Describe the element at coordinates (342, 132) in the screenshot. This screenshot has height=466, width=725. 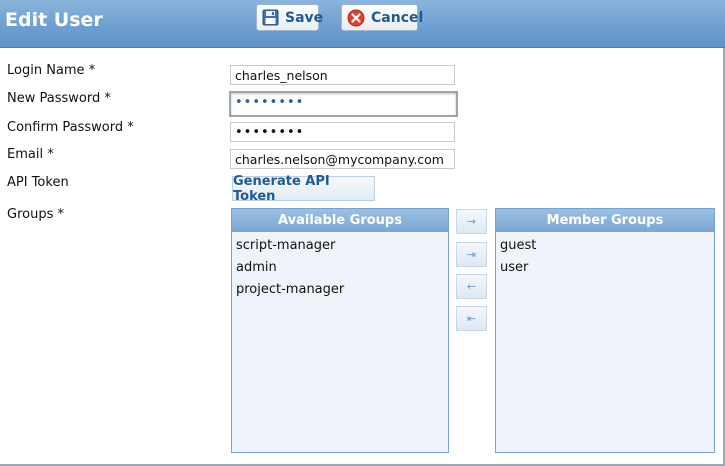
I see `confirm-password-field: ••••••••` at that location.